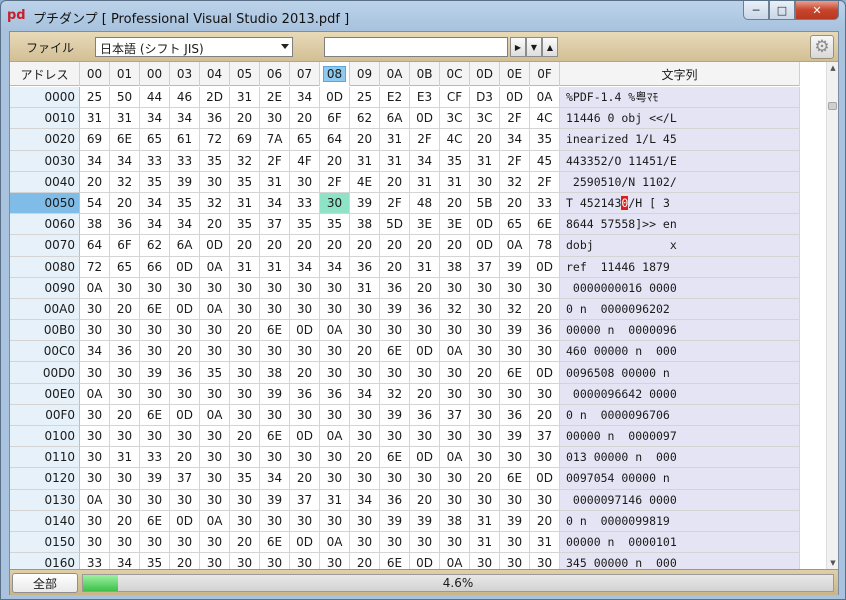 Image resolution: width=846 pixels, height=600 pixels. I want to click on text-cell: 00000 n 0000097, so click(680, 437).